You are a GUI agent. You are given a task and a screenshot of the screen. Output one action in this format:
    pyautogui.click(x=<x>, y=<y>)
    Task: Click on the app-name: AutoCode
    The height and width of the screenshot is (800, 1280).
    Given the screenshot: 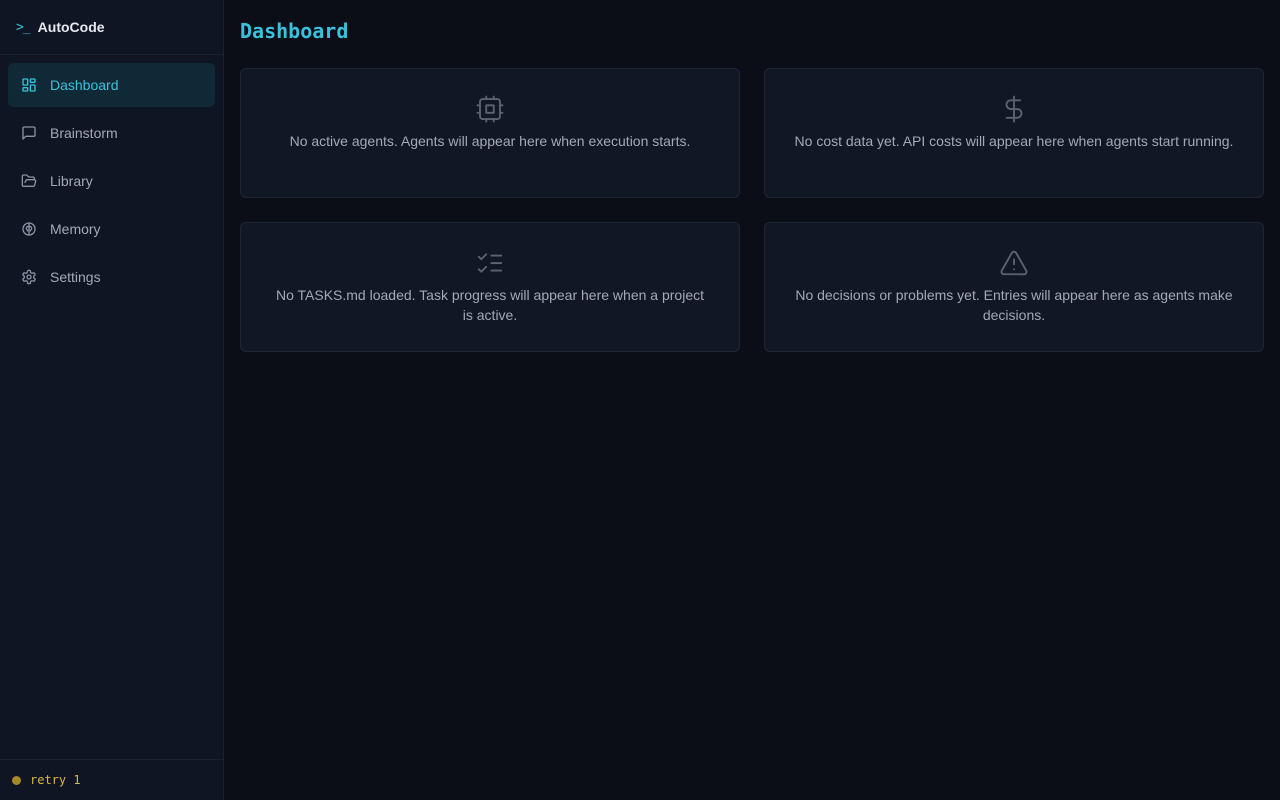 What is the action you would take?
    pyautogui.click(x=71, y=27)
    